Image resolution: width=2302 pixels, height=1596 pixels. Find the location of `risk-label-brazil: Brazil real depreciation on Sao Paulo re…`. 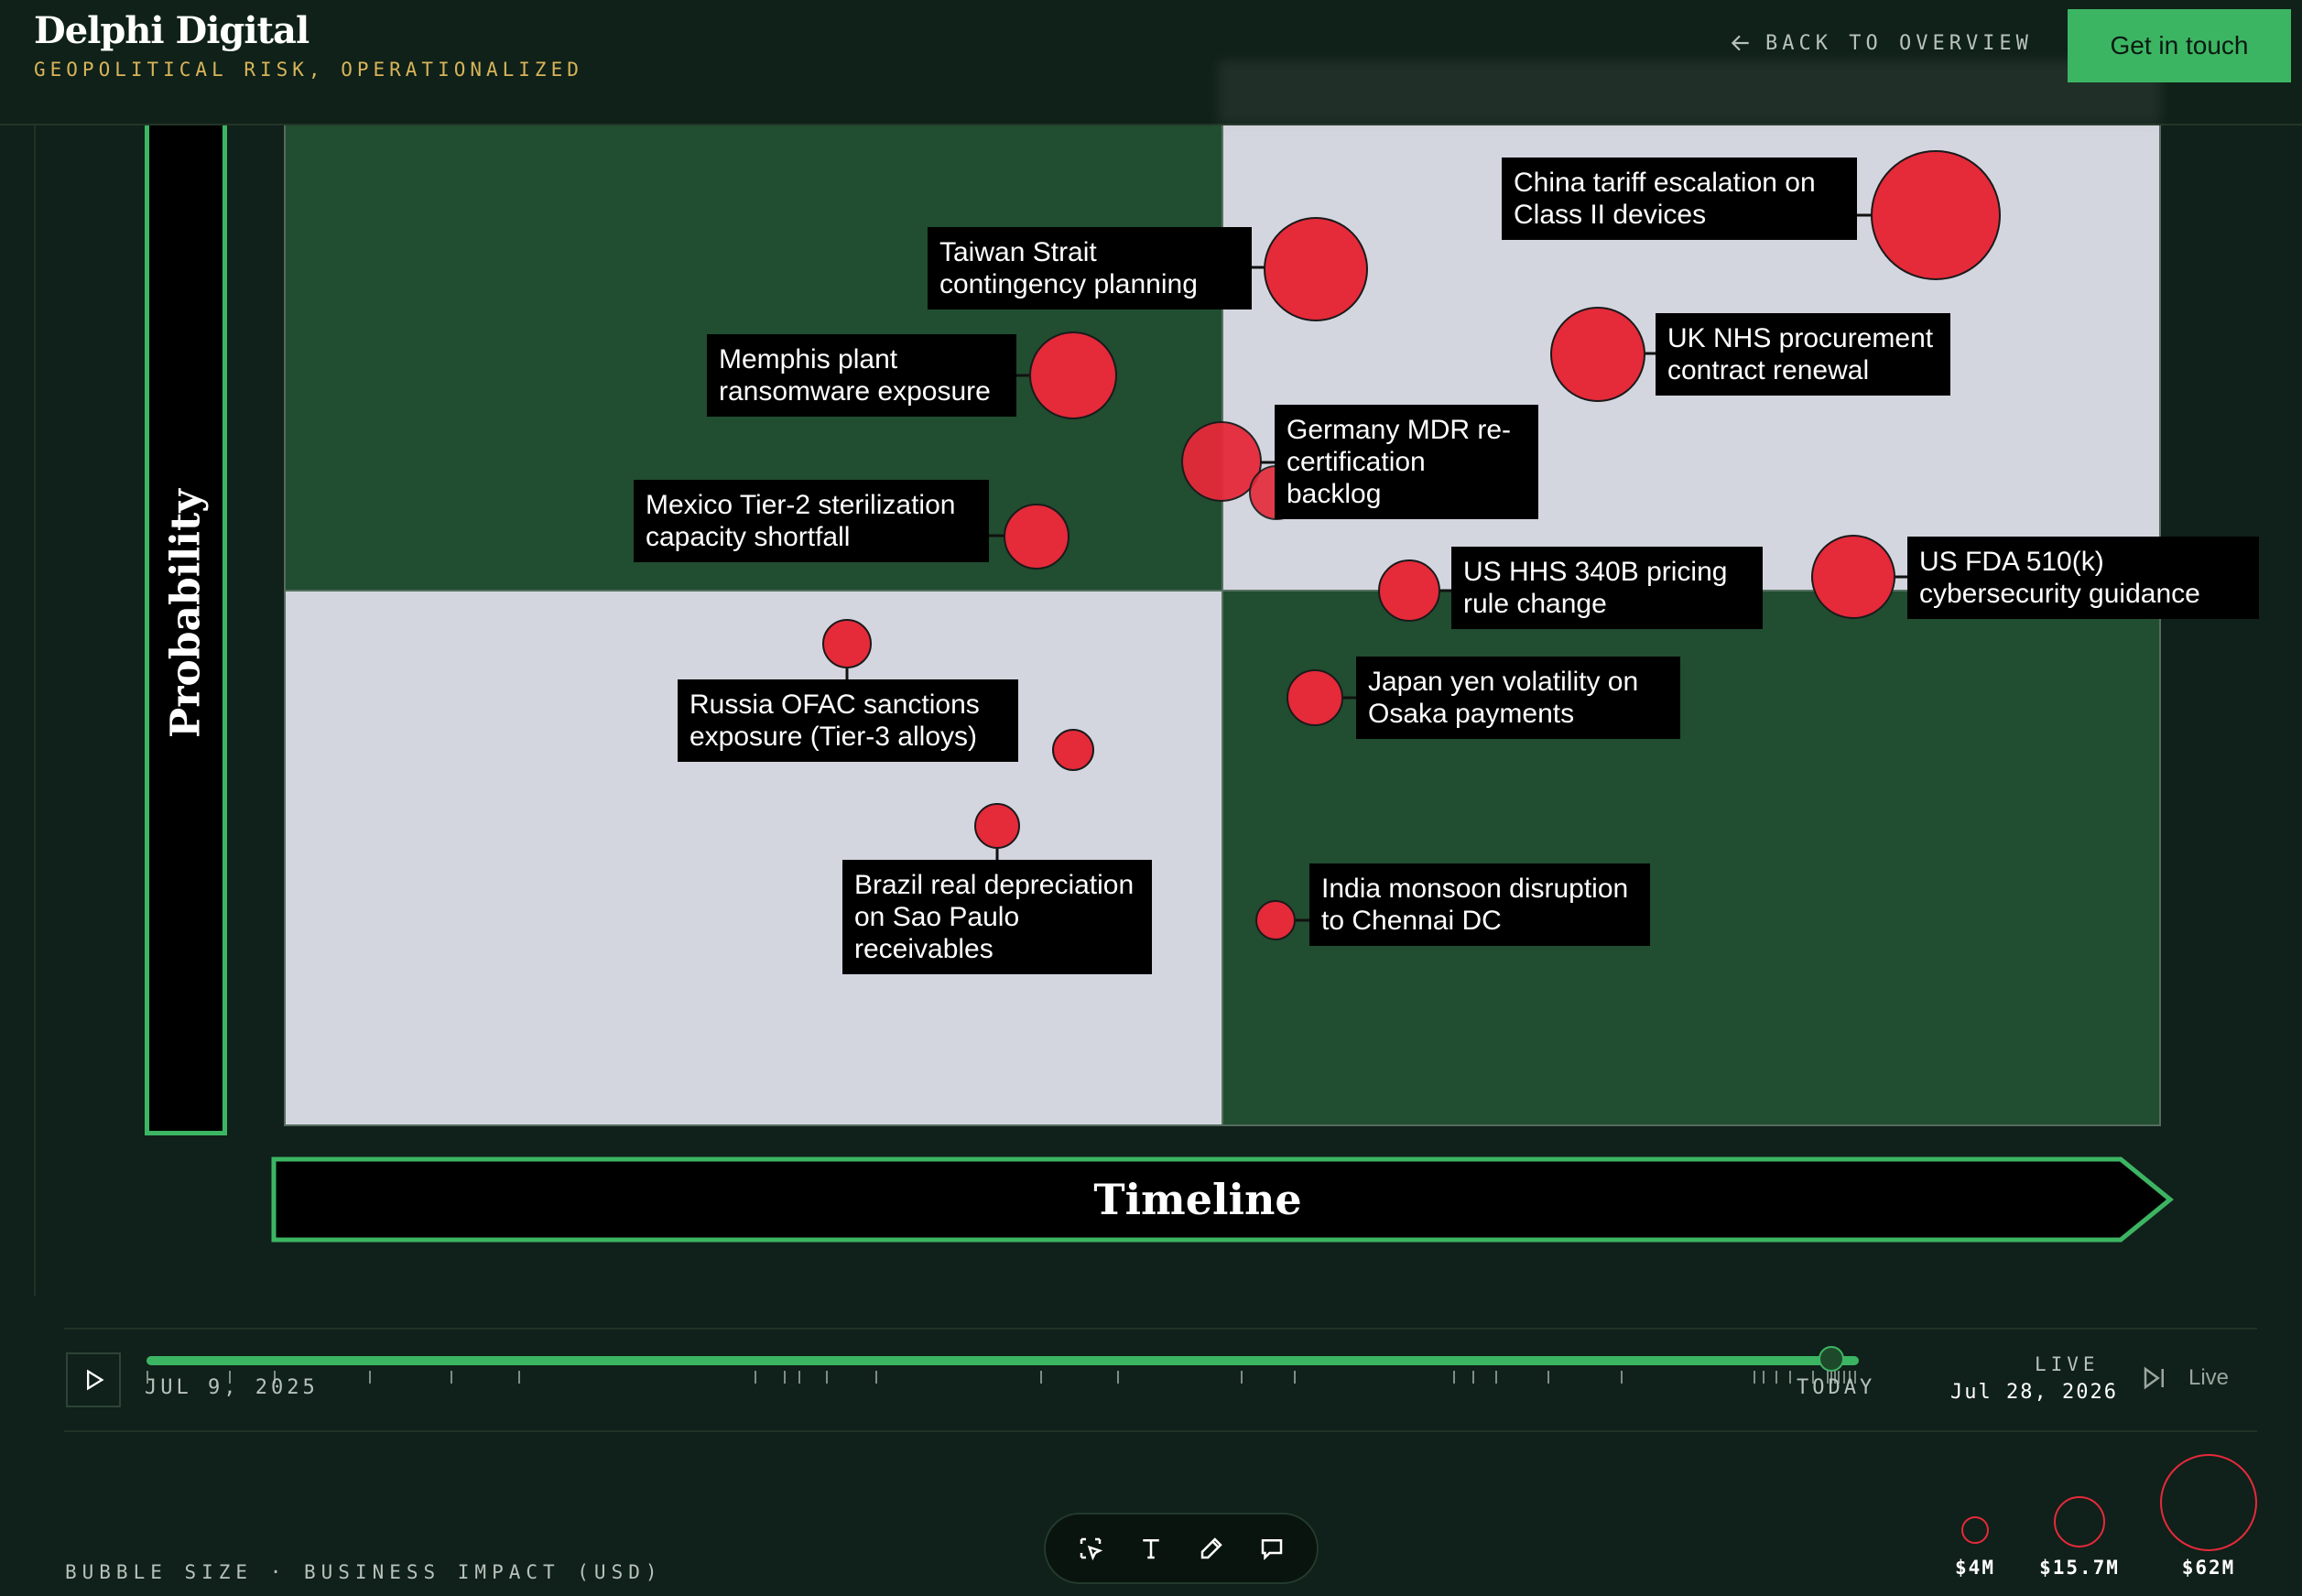

risk-label-brazil: Brazil real depreciation on Sao Paulo re… is located at coordinates (997, 917).